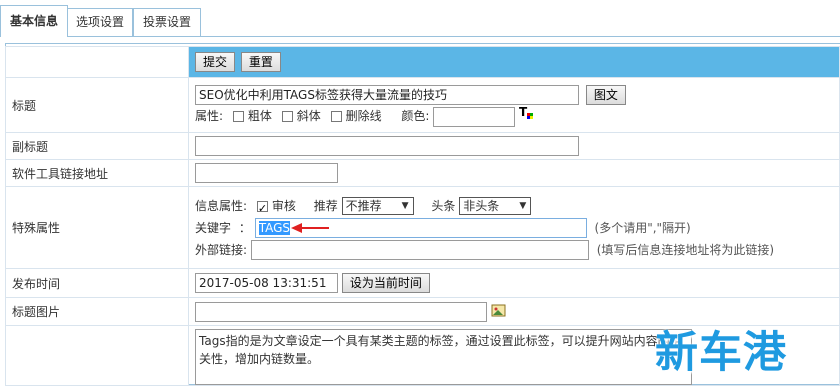 The image size is (840, 386). Describe the element at coordinates (97, 283) in the screenshot. I see `publish-time-label: 发布时间` at that location.